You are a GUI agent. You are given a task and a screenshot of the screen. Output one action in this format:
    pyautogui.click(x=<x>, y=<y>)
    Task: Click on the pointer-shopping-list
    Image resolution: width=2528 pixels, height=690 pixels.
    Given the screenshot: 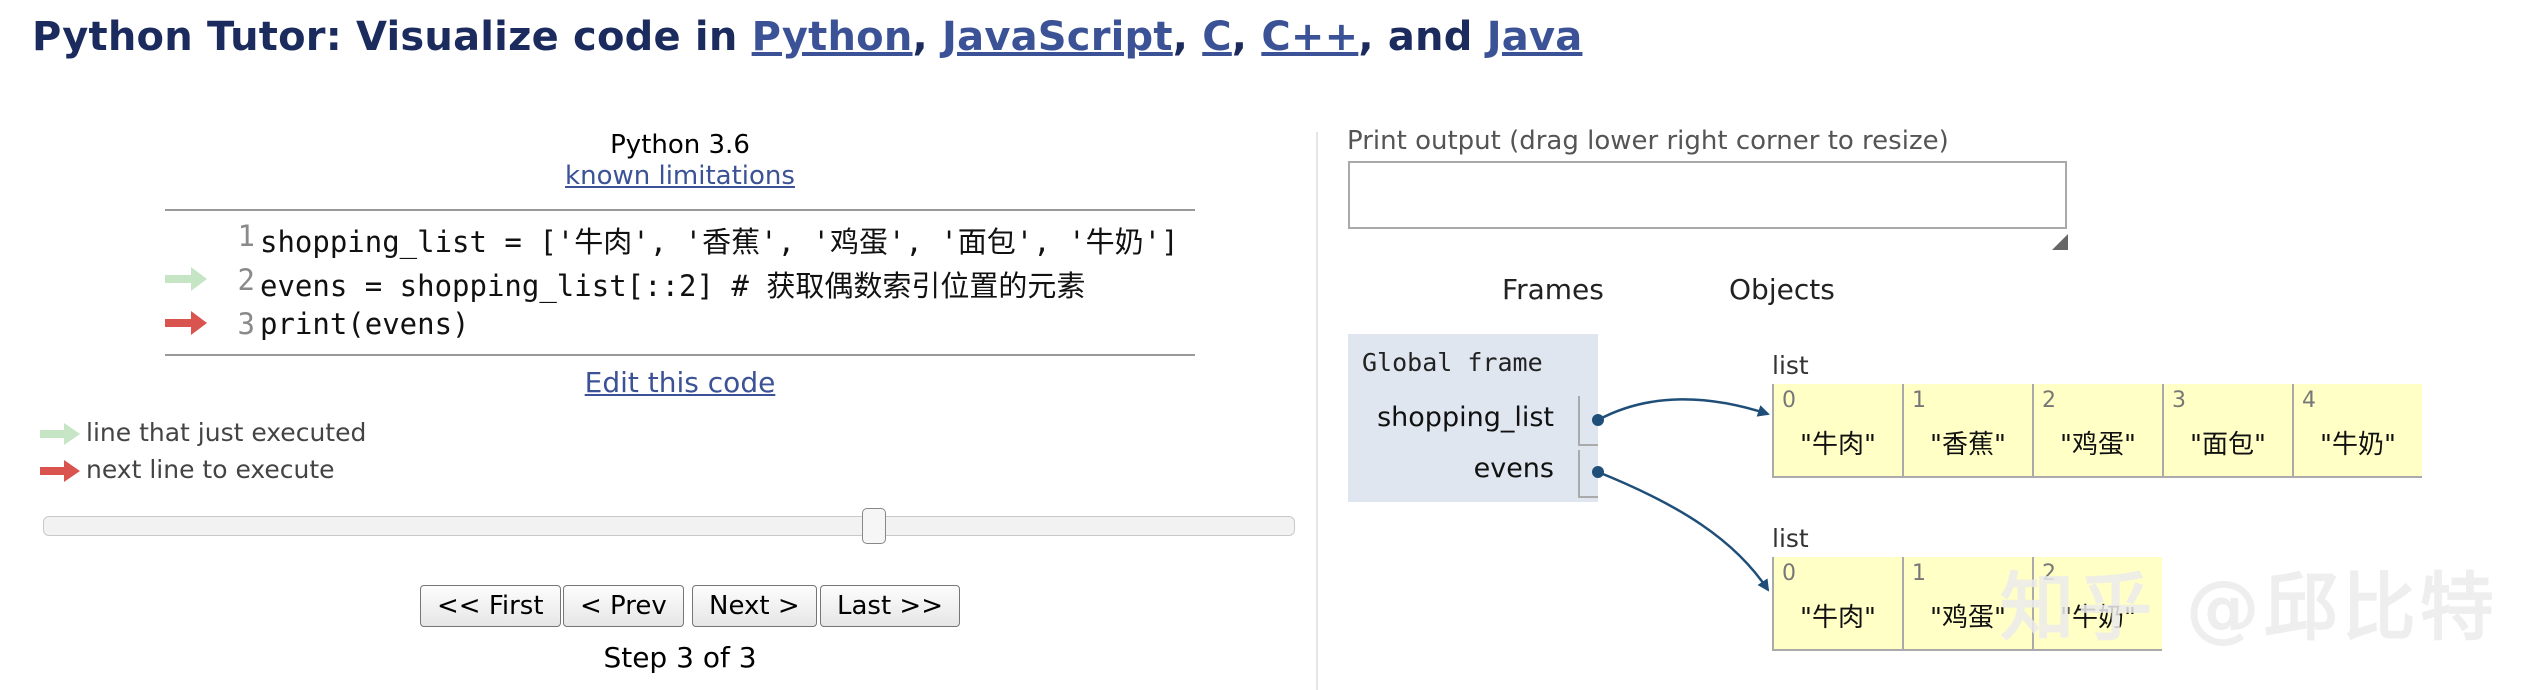 What is the action you would take?
    pyautogui.click(x=1683, y=410)
    